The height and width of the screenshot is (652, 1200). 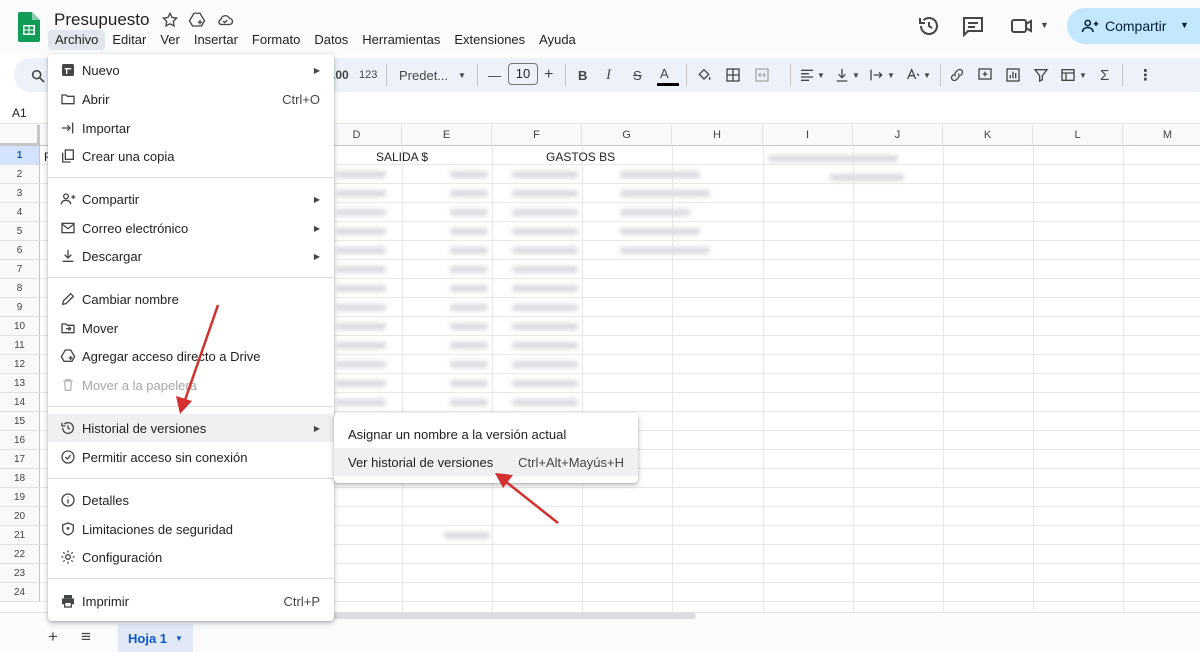 I want to click on sheets-logo-icon, so click(x=29, y=27).